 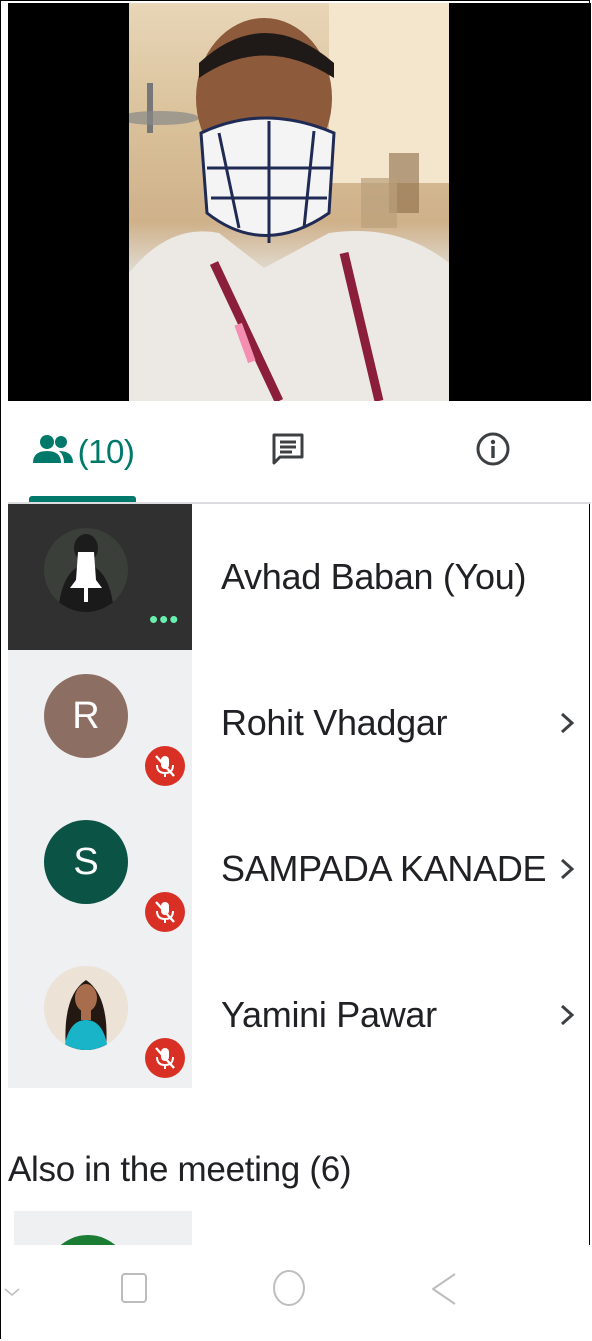 I want to click on participant-row: Yamini Pawar, so click(x=299, y=1015).